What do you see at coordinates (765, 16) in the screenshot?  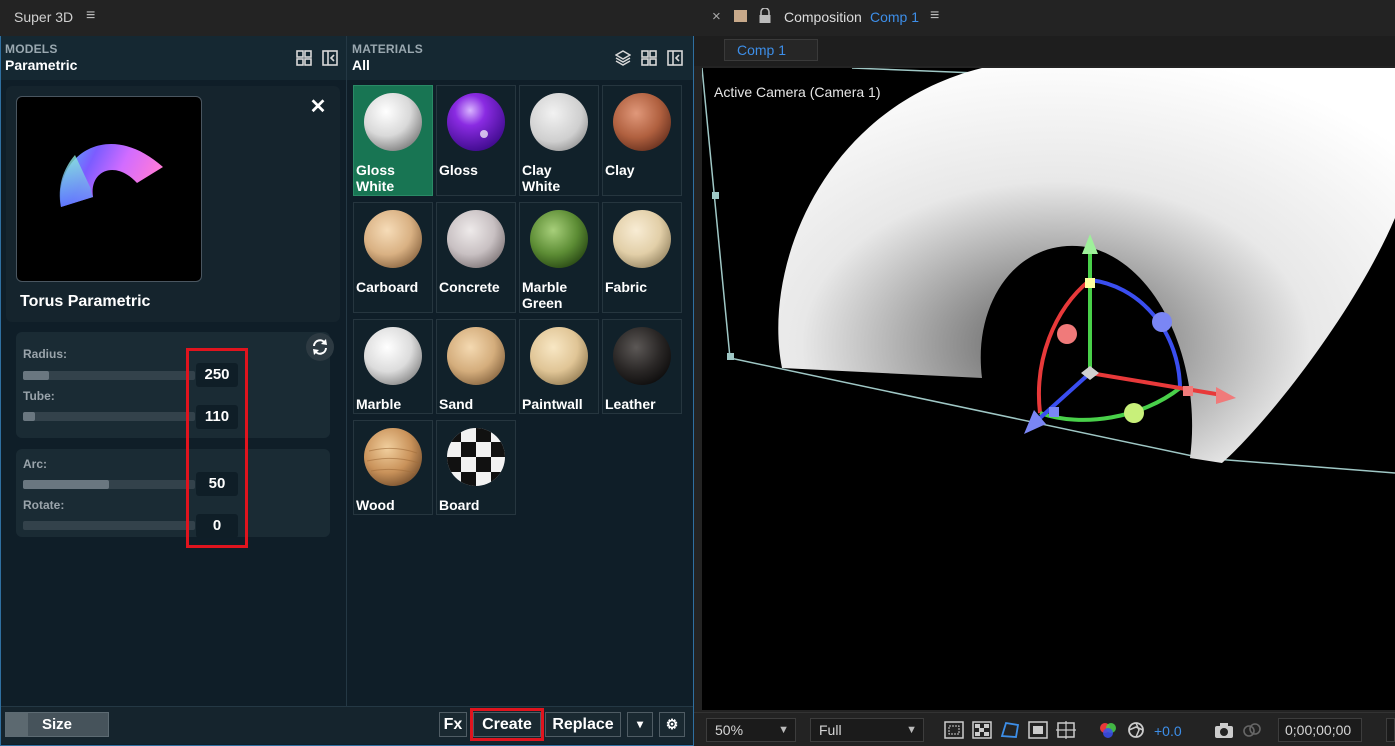 I see `lock-icon` at bounding box center [765, 16].